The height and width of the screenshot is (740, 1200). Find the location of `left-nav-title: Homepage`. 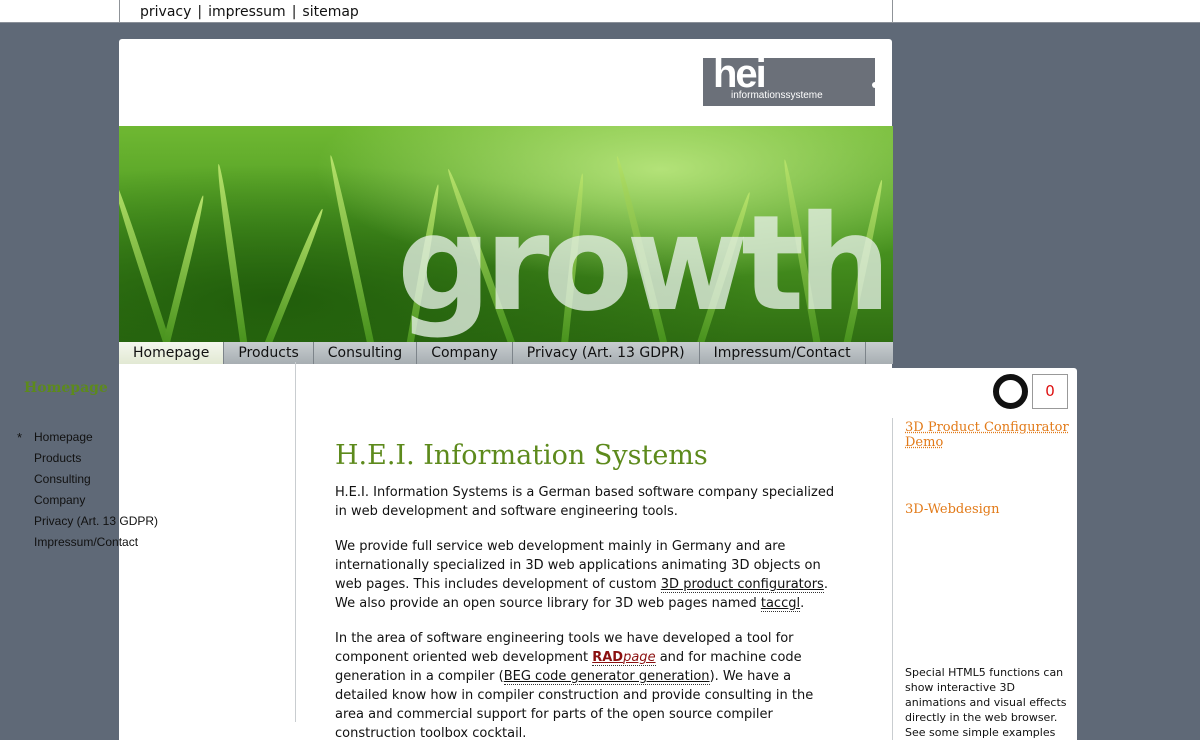

left-nav-title: Homepage is located at coordinates (66, 388).